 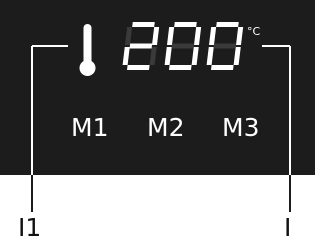 What do you see at coordinates (29, 226) in the screenshot?
I see `callout-label-left: I1` at bounding box center [29, 226].